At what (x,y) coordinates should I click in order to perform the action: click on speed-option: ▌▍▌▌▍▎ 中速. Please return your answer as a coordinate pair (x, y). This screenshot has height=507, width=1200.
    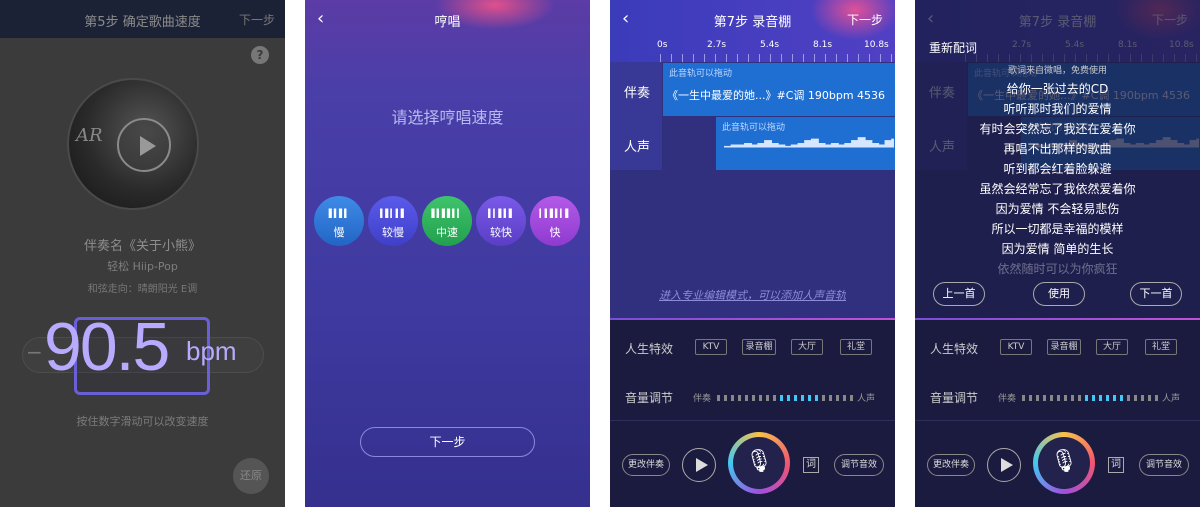
    Looking at the image, I should click on (447, 221).